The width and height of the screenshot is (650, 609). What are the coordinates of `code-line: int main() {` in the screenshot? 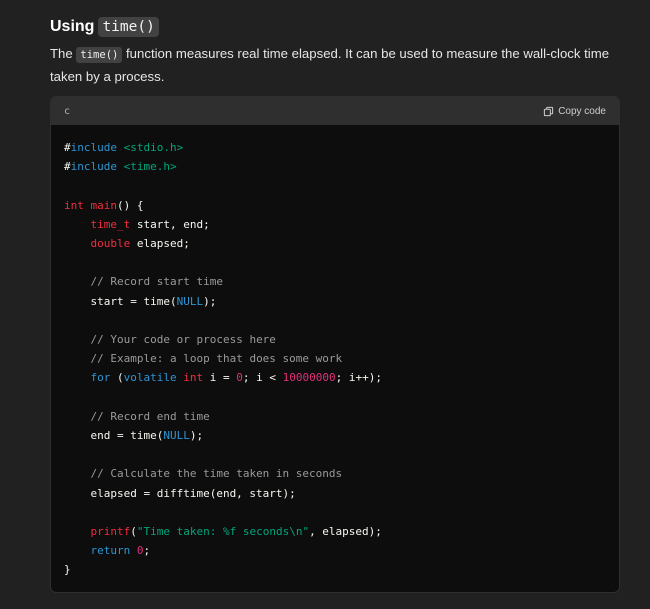 It's located at (104, 205).